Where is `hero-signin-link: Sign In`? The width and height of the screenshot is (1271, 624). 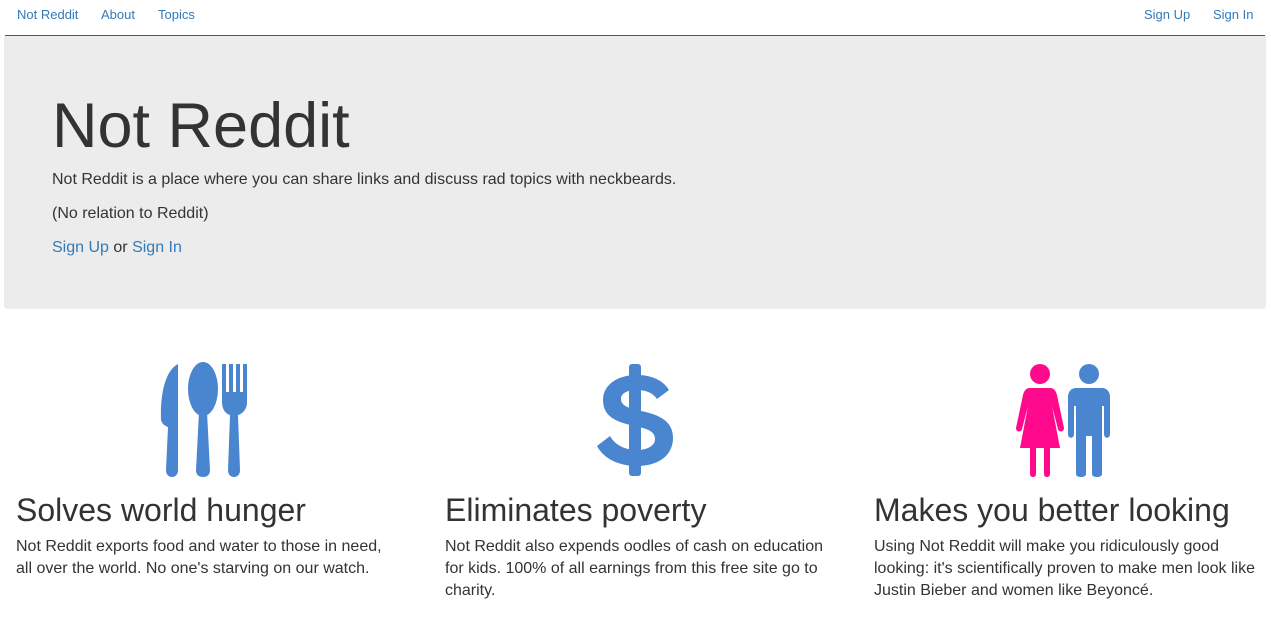 hero-signin-link: Sign In is located at coordinates (157, 247).